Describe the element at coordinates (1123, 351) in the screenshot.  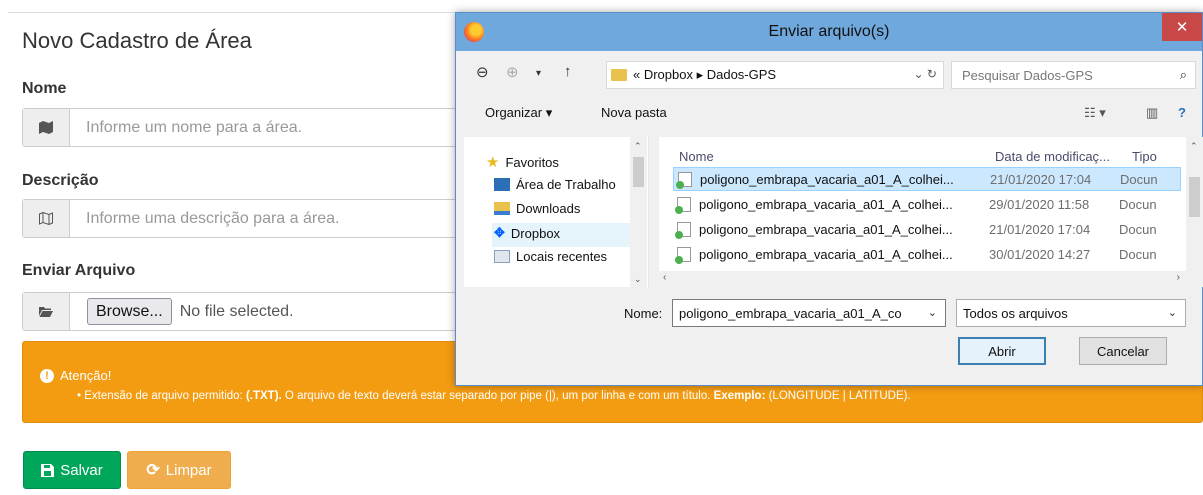
I see `cancel-button: Cancelar` at that location.